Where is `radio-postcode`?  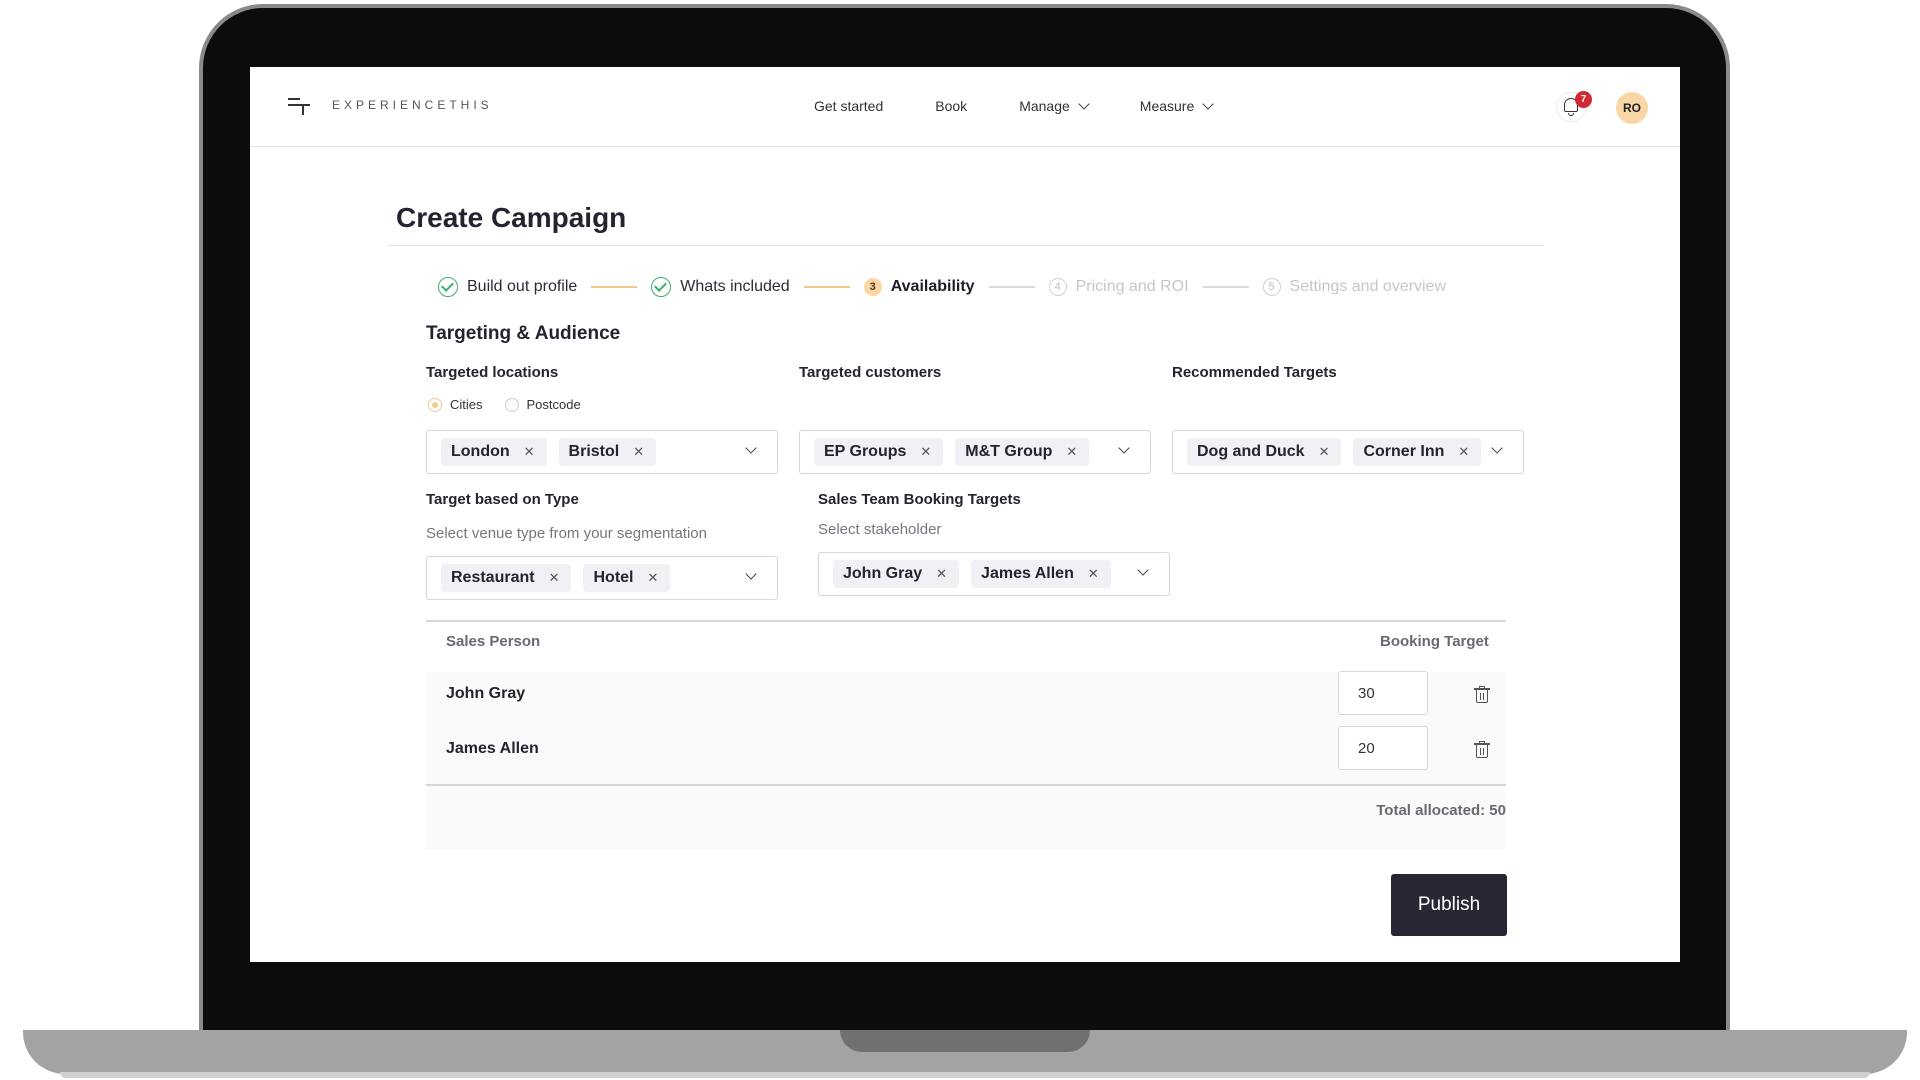
radio-postcode is located at coordinates (511, 404).